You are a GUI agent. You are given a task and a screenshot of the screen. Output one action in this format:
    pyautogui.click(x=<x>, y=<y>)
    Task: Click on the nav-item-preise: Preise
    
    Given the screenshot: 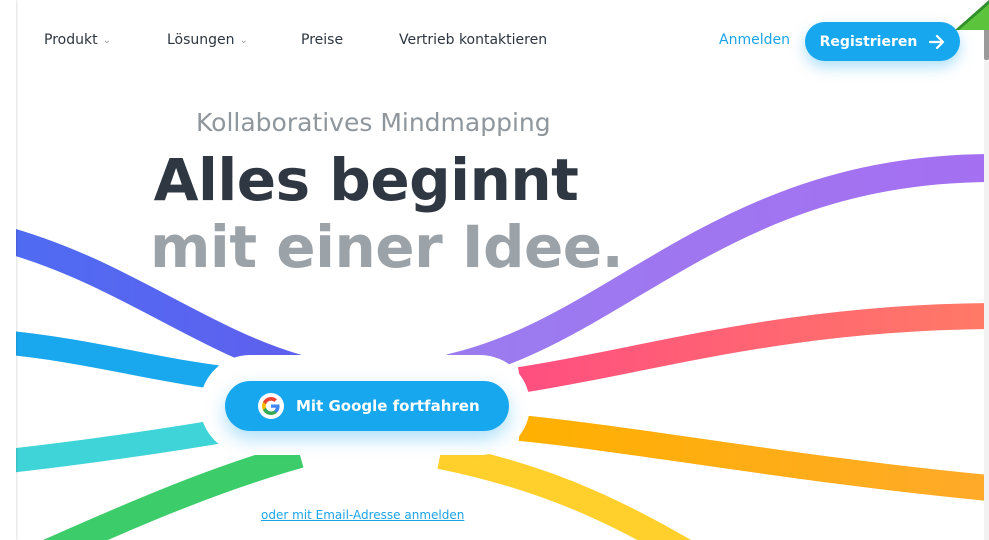 What is the action you would take?
    pyautogui.click(x=322, y=40)
    